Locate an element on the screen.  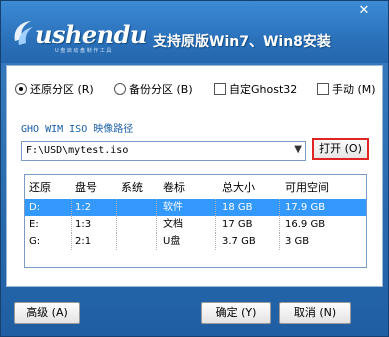
image-path-combobox: F:\USD\mytest.iso ▼ is located at coordinates (163, 151).